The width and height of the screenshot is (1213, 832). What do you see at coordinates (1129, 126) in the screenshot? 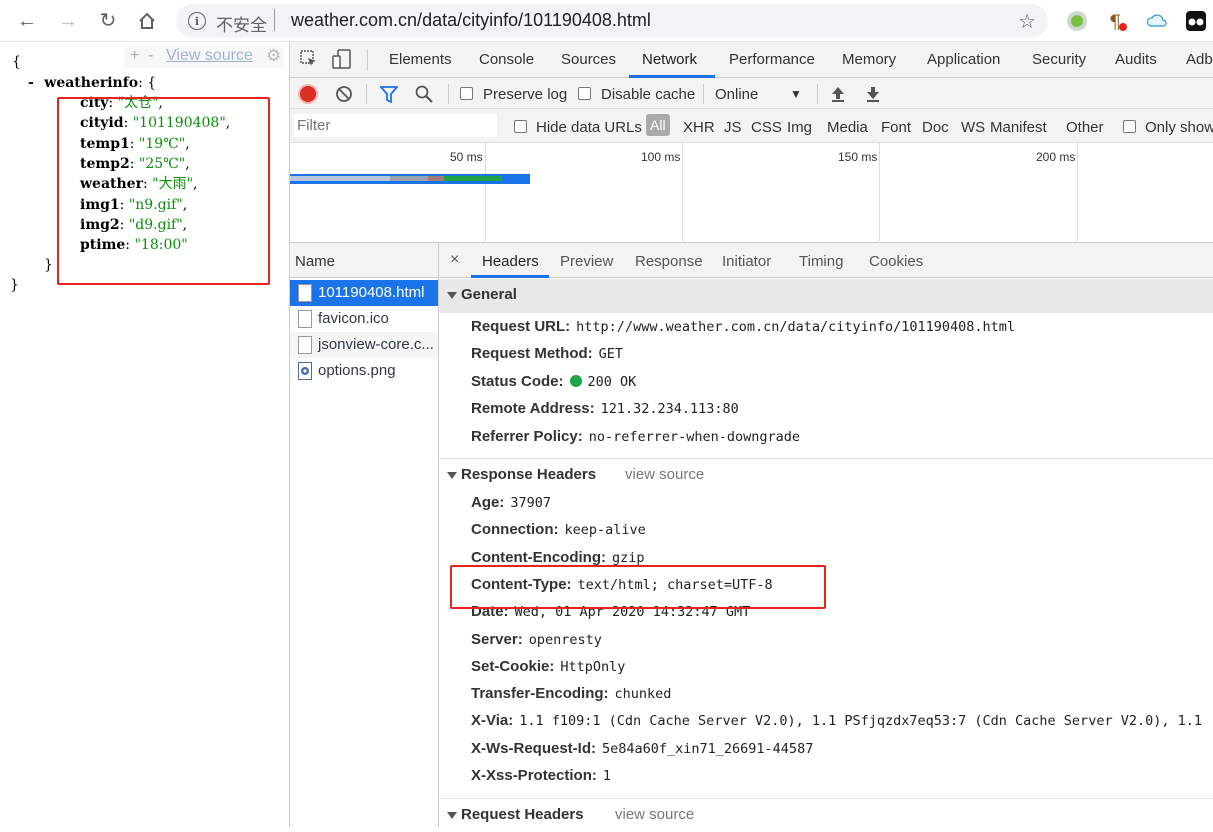
I see `only-show-checkbox` at bounding box center [1129, 126].